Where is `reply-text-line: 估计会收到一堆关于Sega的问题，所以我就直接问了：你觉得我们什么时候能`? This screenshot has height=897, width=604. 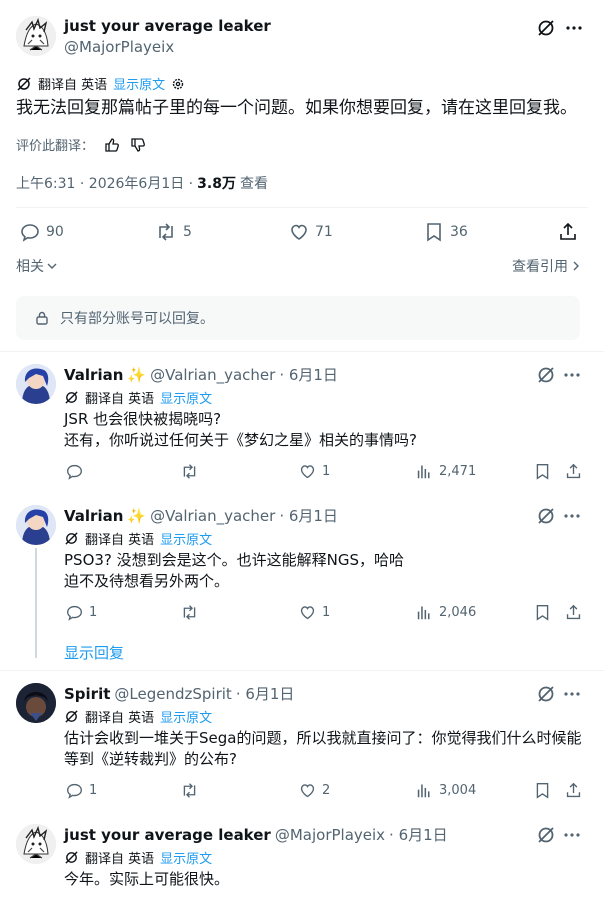
reply-text-line: 估计会收到一堆关于Sega的问题，所以我就直接问了：你觉得我们什么时候能 is located at coordinates (323, 738).